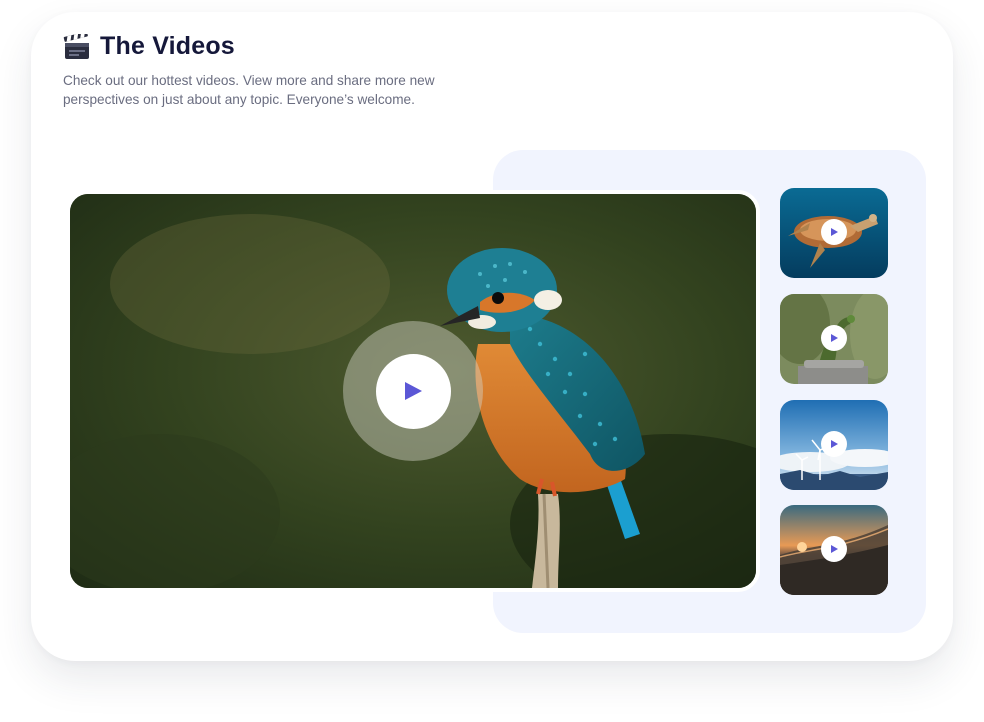  I want to click on main-play-button, so click(413, 391).